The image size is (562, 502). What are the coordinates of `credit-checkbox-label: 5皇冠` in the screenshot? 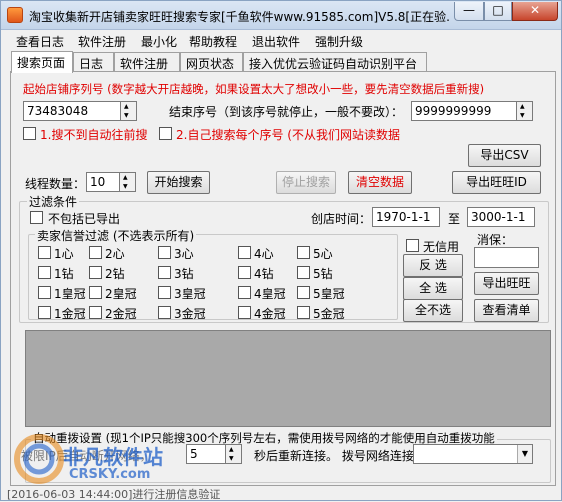 It's located at (329, 294).